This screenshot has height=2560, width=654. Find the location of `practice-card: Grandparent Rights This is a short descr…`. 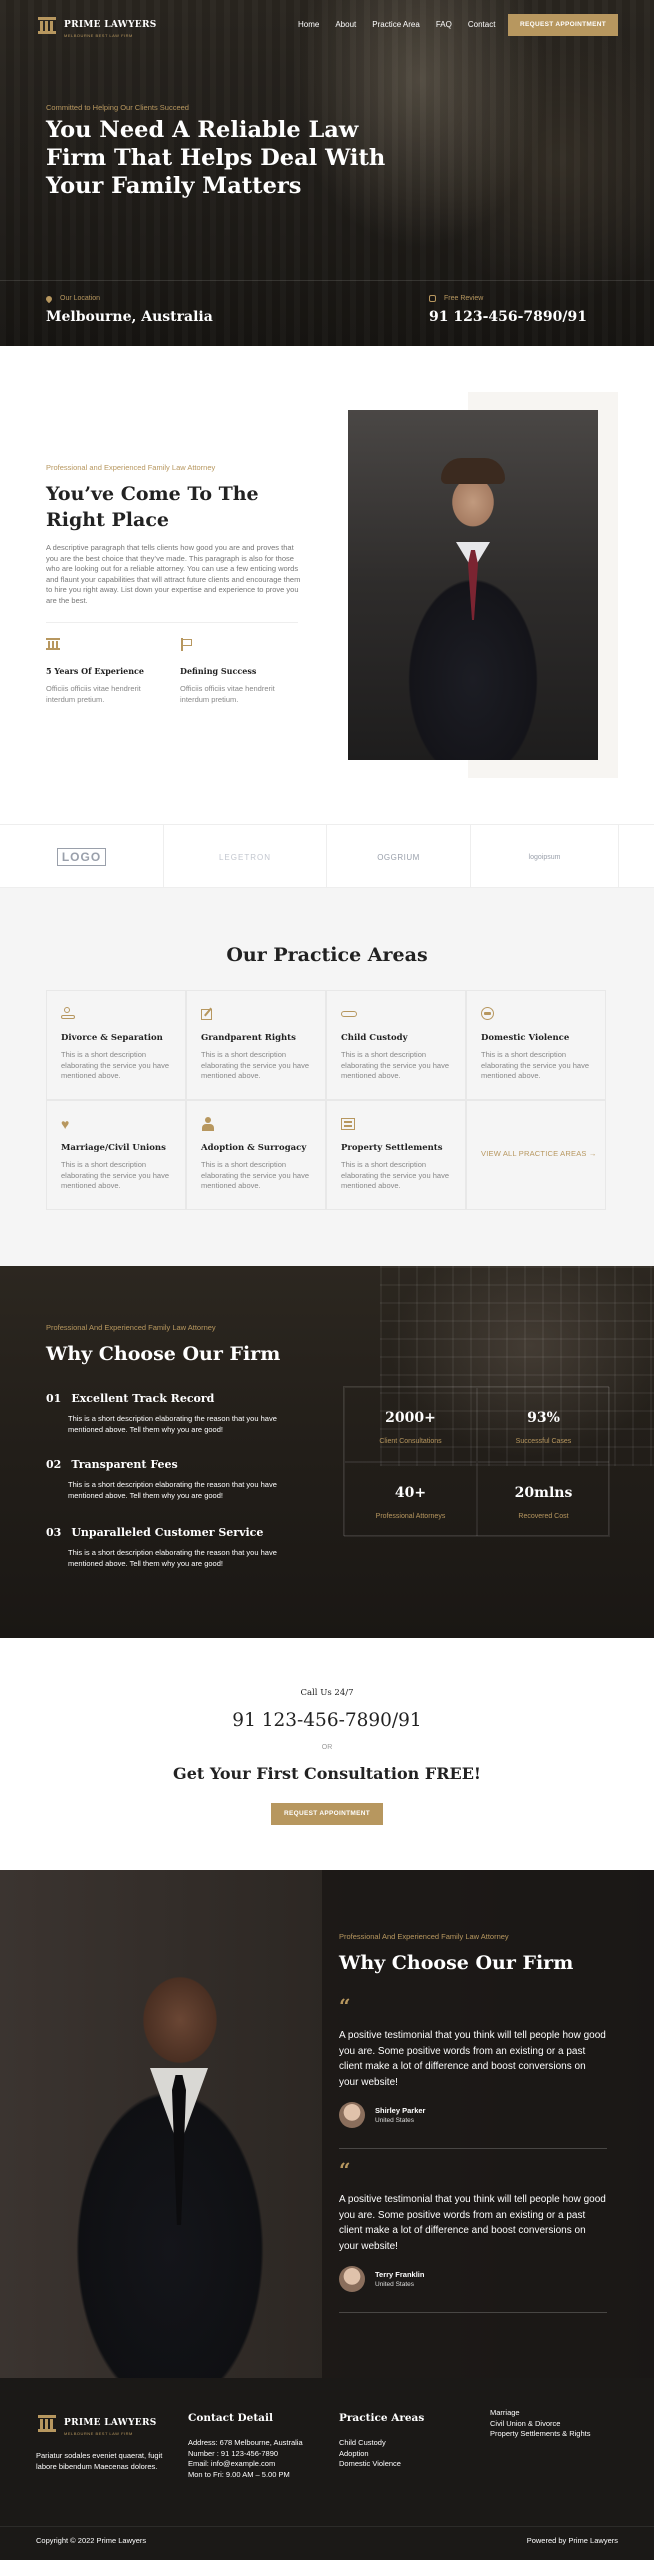

practice-card: Grandparent Rights This is a short descr… is located at coordinates (256, 1045).